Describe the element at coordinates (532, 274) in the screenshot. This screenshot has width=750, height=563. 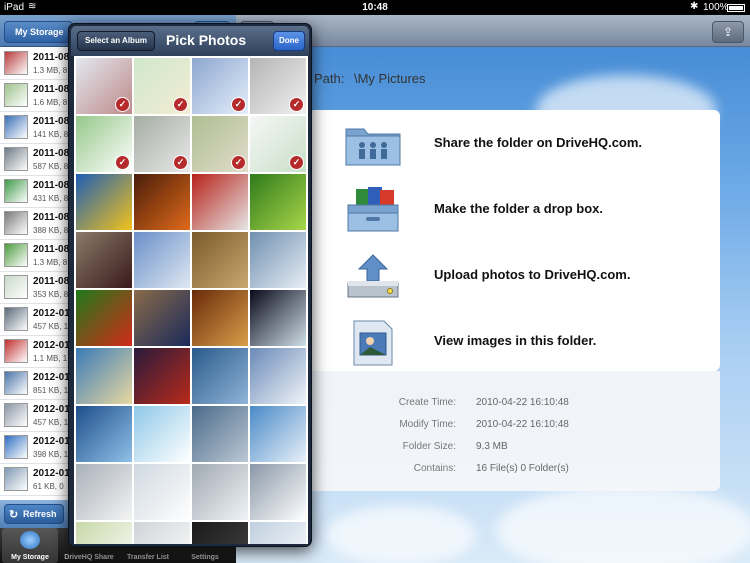
I see `action-label: Upload photos to DriveHQ.com.` at that location.